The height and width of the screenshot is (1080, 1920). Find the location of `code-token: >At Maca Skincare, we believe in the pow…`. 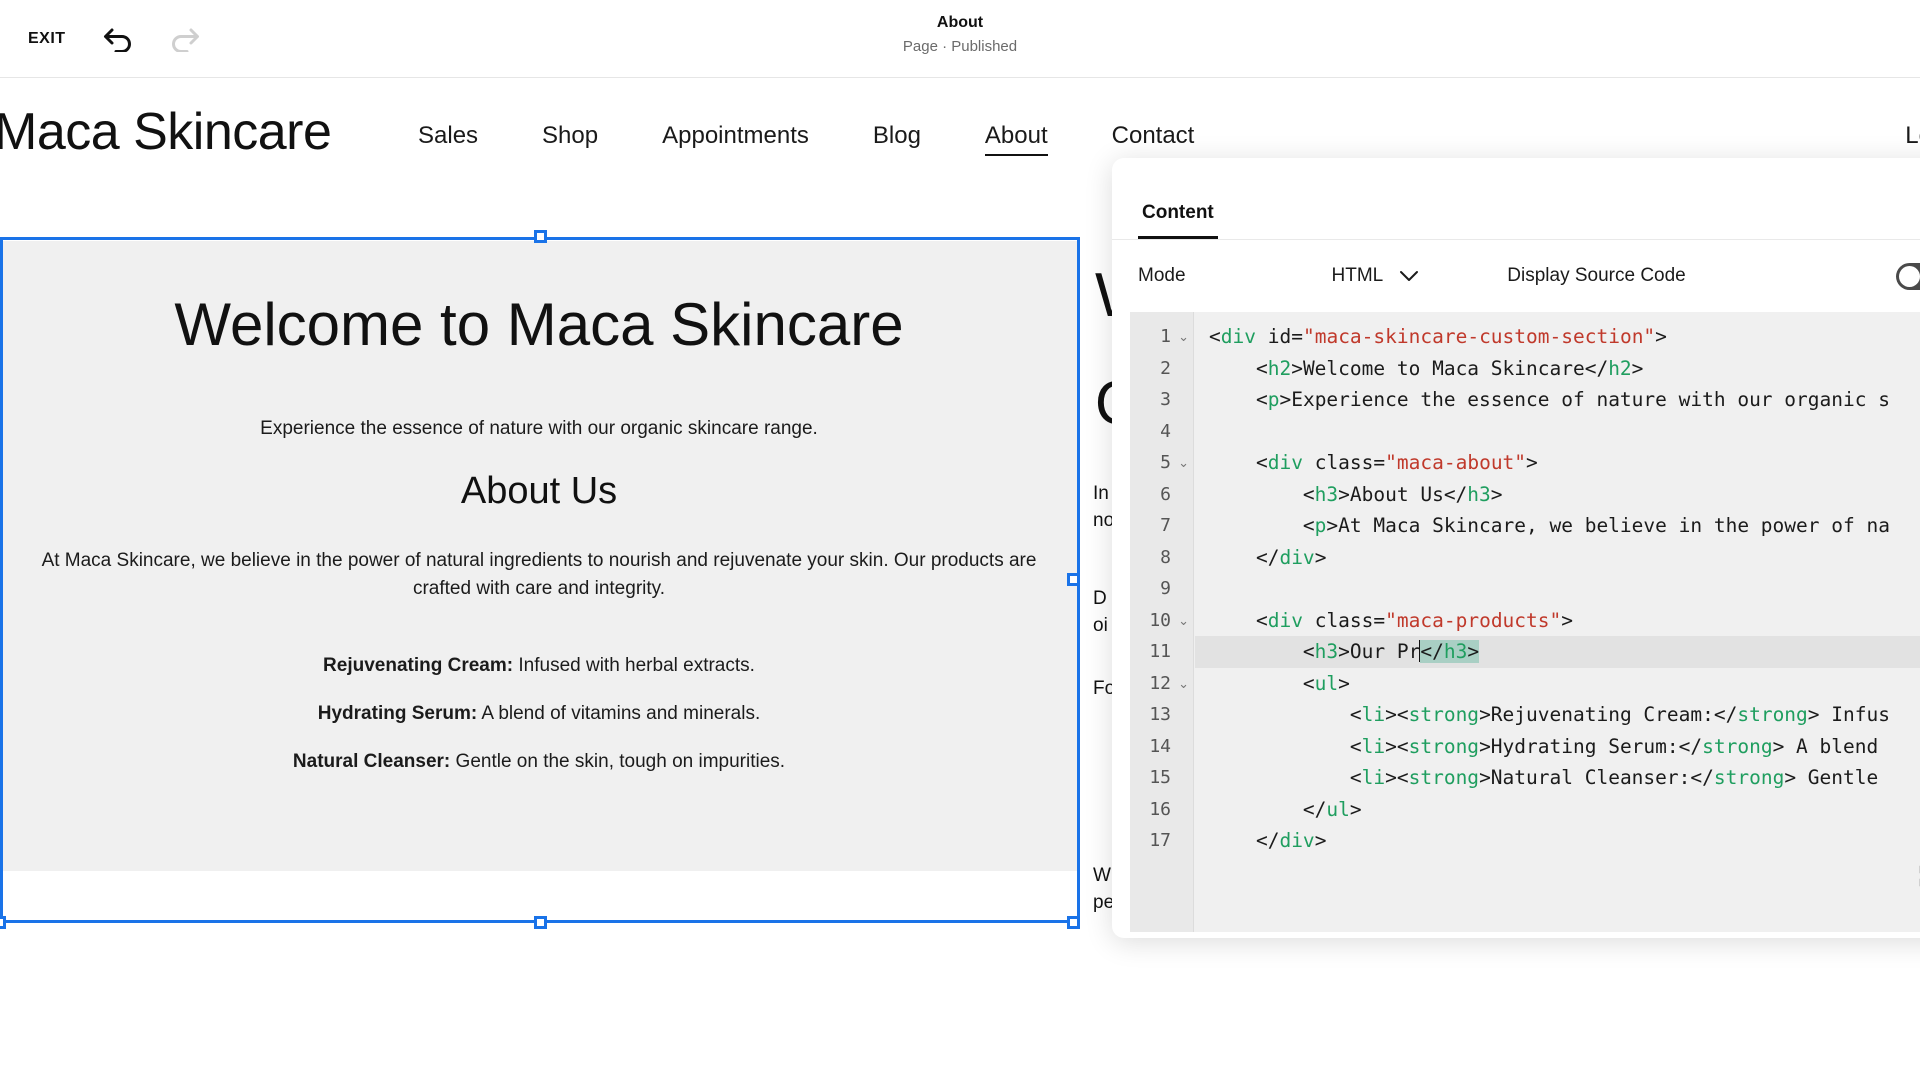

code-token: >At Maca Skincare, we believe in the pow… is located at coordinates (1608, 525).